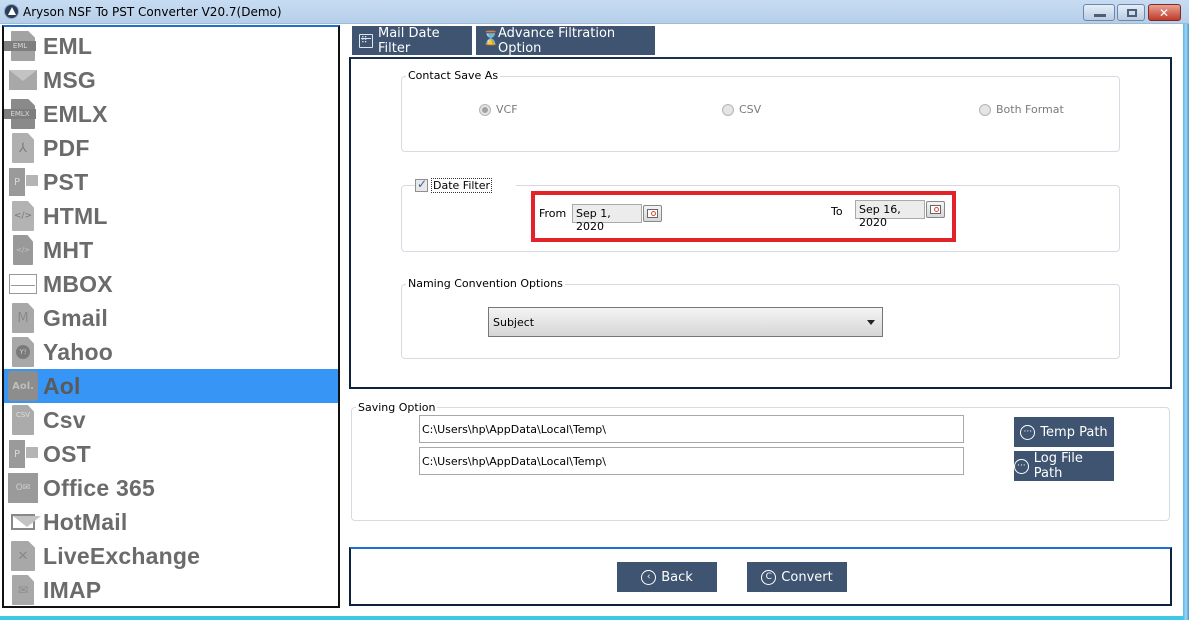  What do you see at coordinates (1021, 109) in the screenshot?
I see `radio-both-format: Both Format` at bounding box center [1021, 109].